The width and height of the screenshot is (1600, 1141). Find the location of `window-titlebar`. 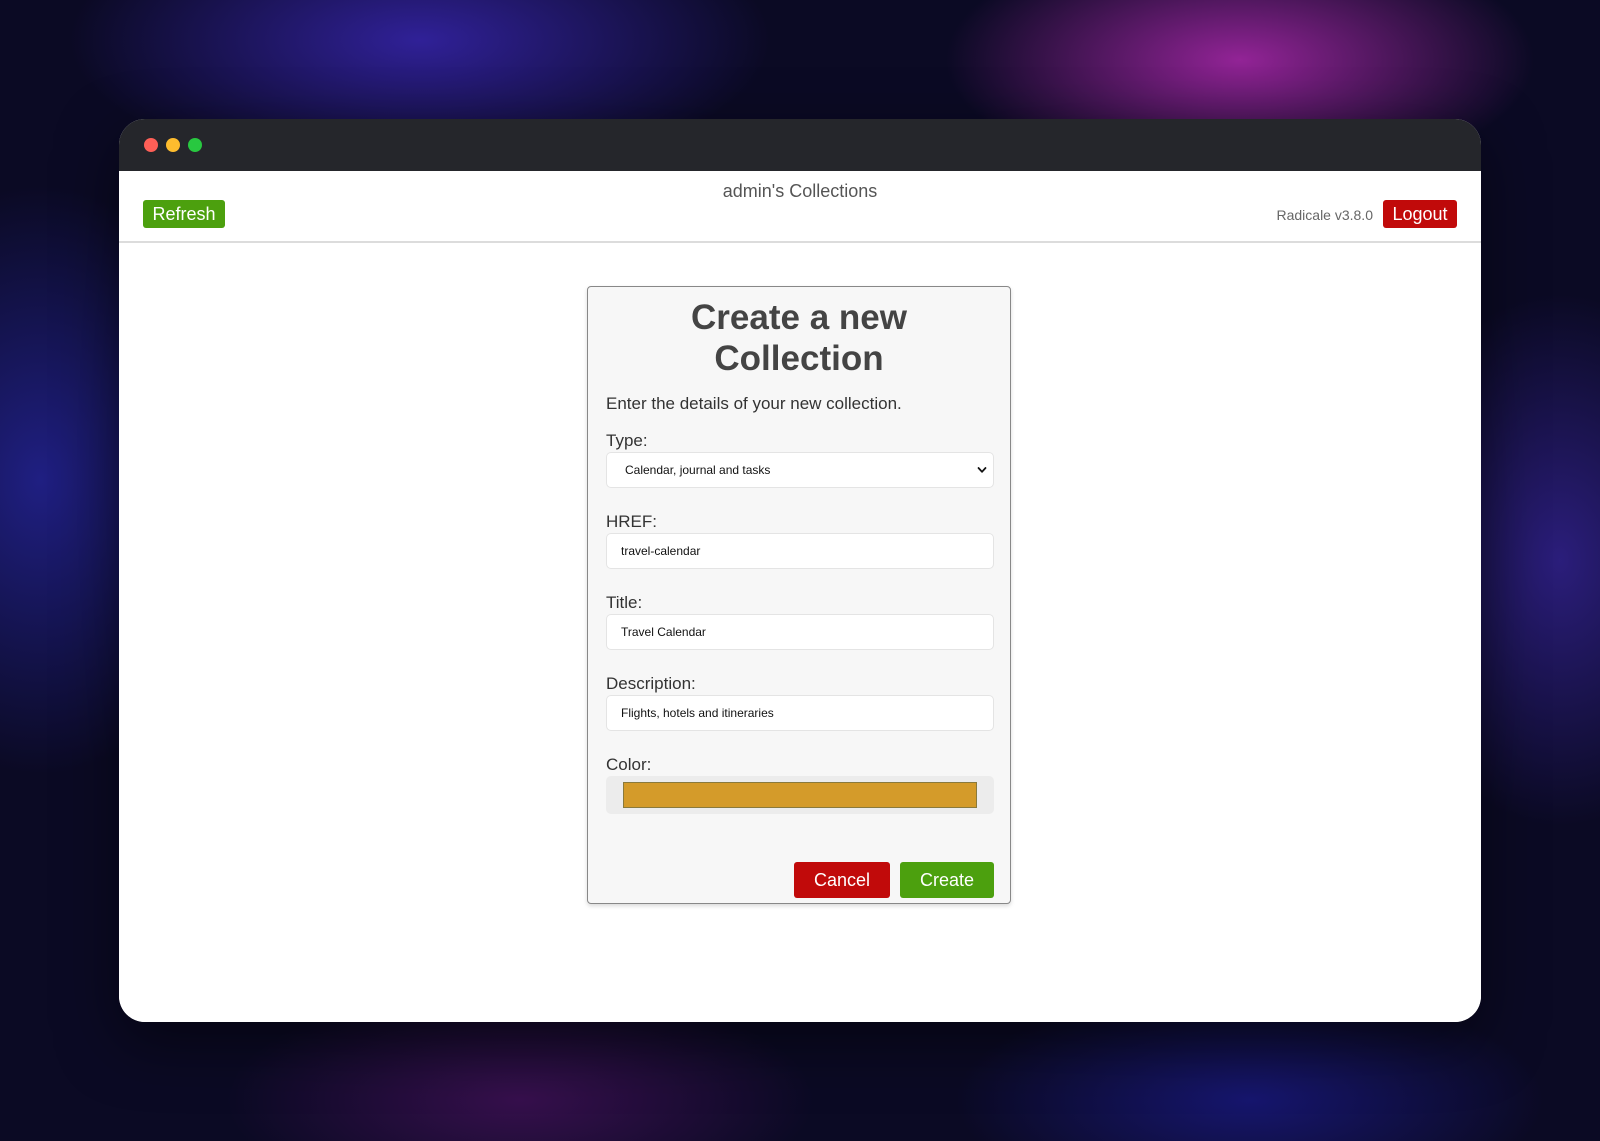

window-titlebar is located at coordinates (800, 145).